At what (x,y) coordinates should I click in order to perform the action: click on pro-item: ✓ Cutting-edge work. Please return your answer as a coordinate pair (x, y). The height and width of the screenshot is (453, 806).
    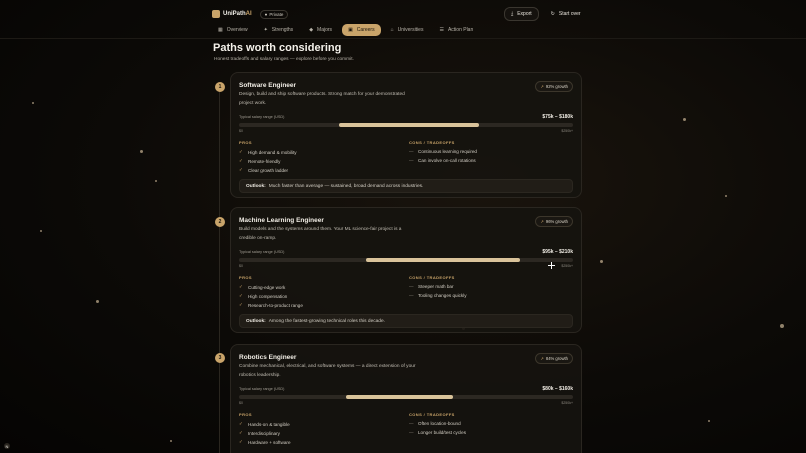
    Looking at the image, I should click on (262, 287).